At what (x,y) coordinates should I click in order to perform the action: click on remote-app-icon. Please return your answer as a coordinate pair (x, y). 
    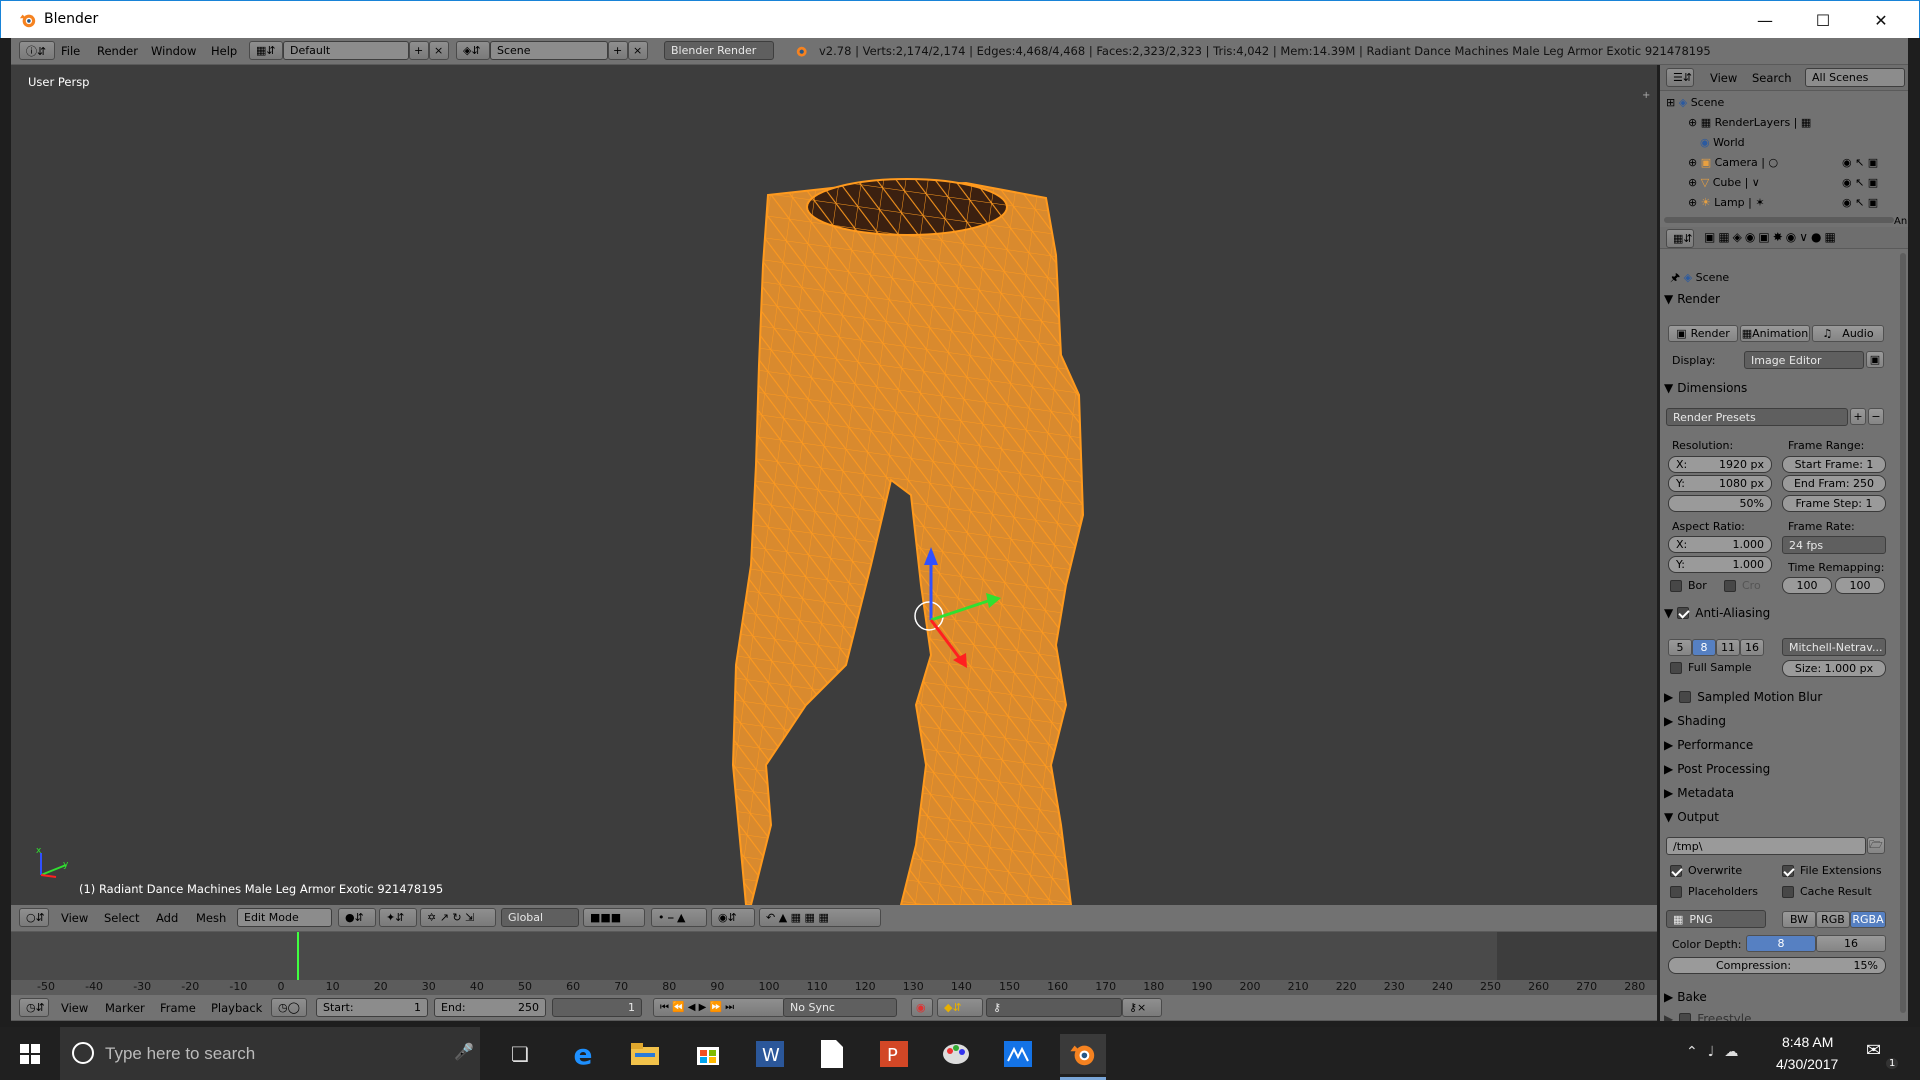
    Looking at the image, I should click on (1018, 1054).